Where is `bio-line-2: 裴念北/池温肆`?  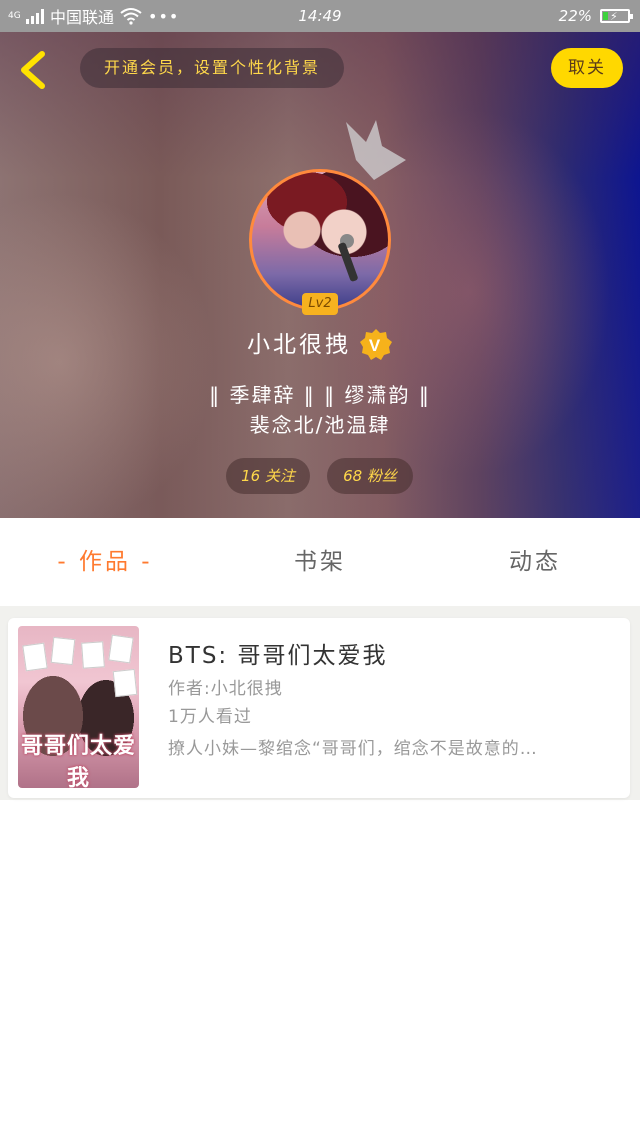 bio-line-2: 裴念北/池温肆 is located at coordinates (320, 425).